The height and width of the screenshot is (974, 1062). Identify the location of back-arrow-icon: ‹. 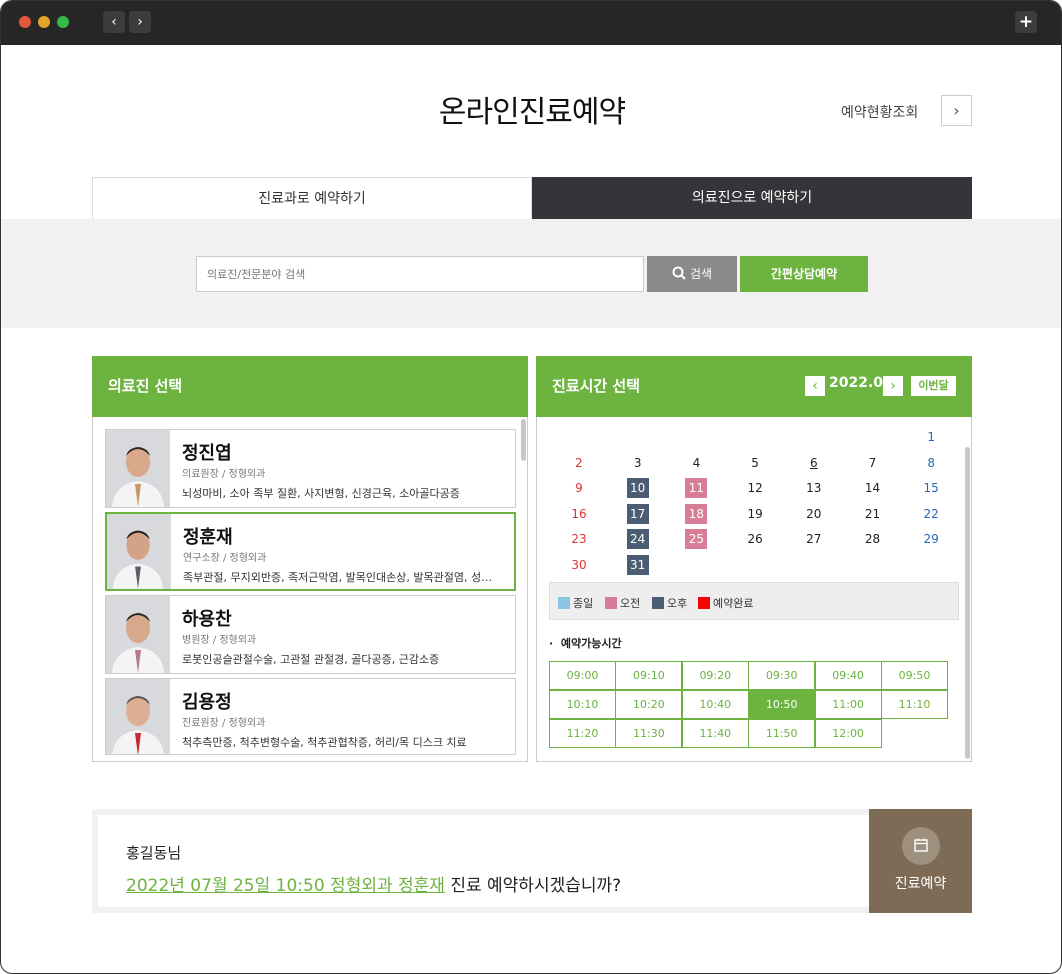
(114, 22).